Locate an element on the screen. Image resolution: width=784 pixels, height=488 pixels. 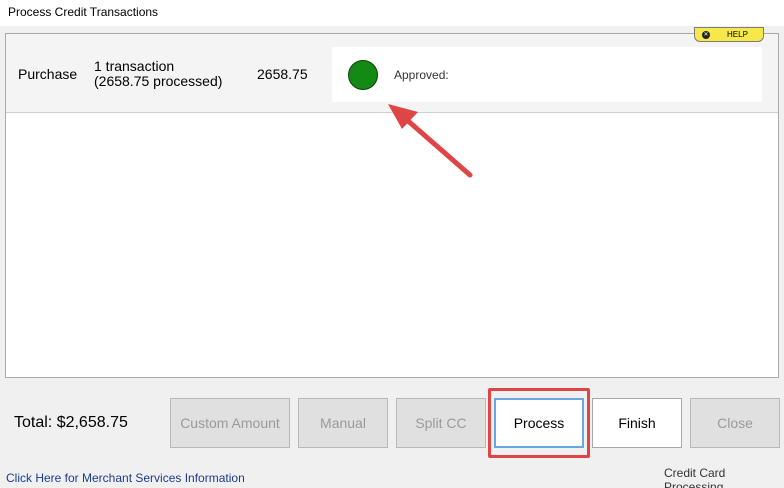
total-amount: Total: $2,658.75 is located at coordinates (71, 422).